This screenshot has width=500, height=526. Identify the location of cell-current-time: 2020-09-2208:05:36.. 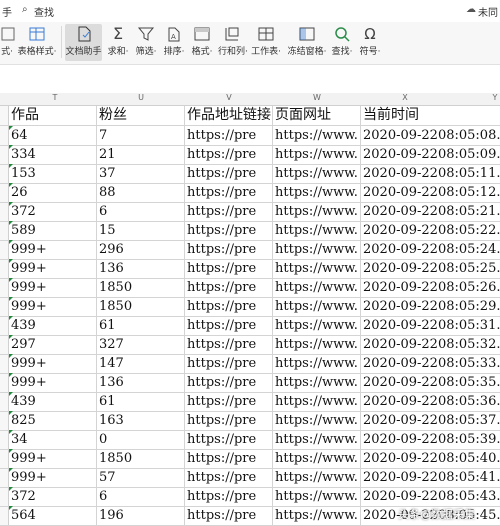
(430, 401).